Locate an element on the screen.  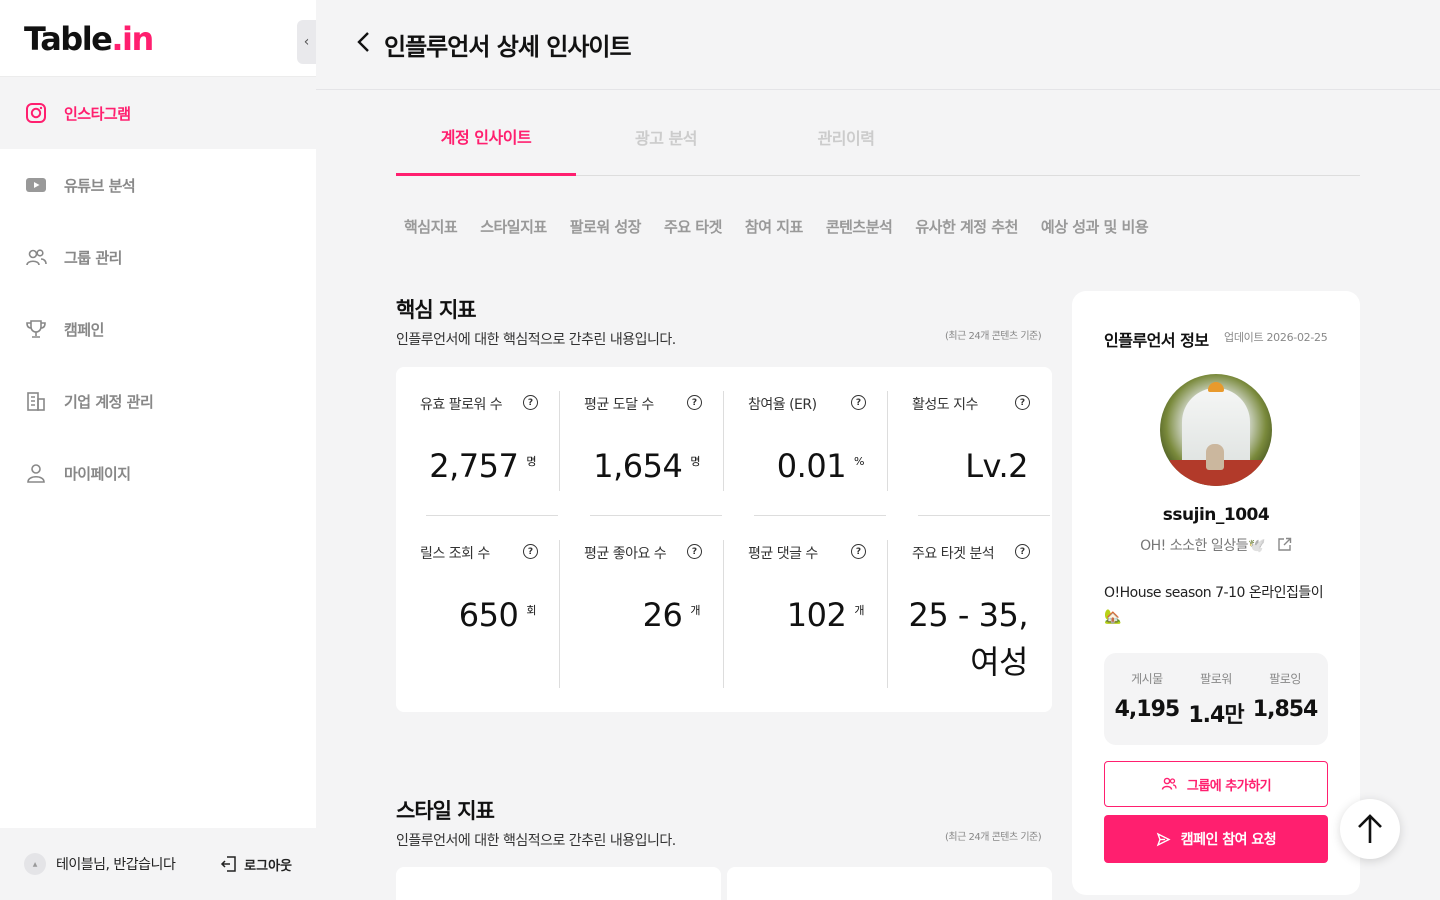
scroll-to-top-button is located at coordinates (1370, 829).